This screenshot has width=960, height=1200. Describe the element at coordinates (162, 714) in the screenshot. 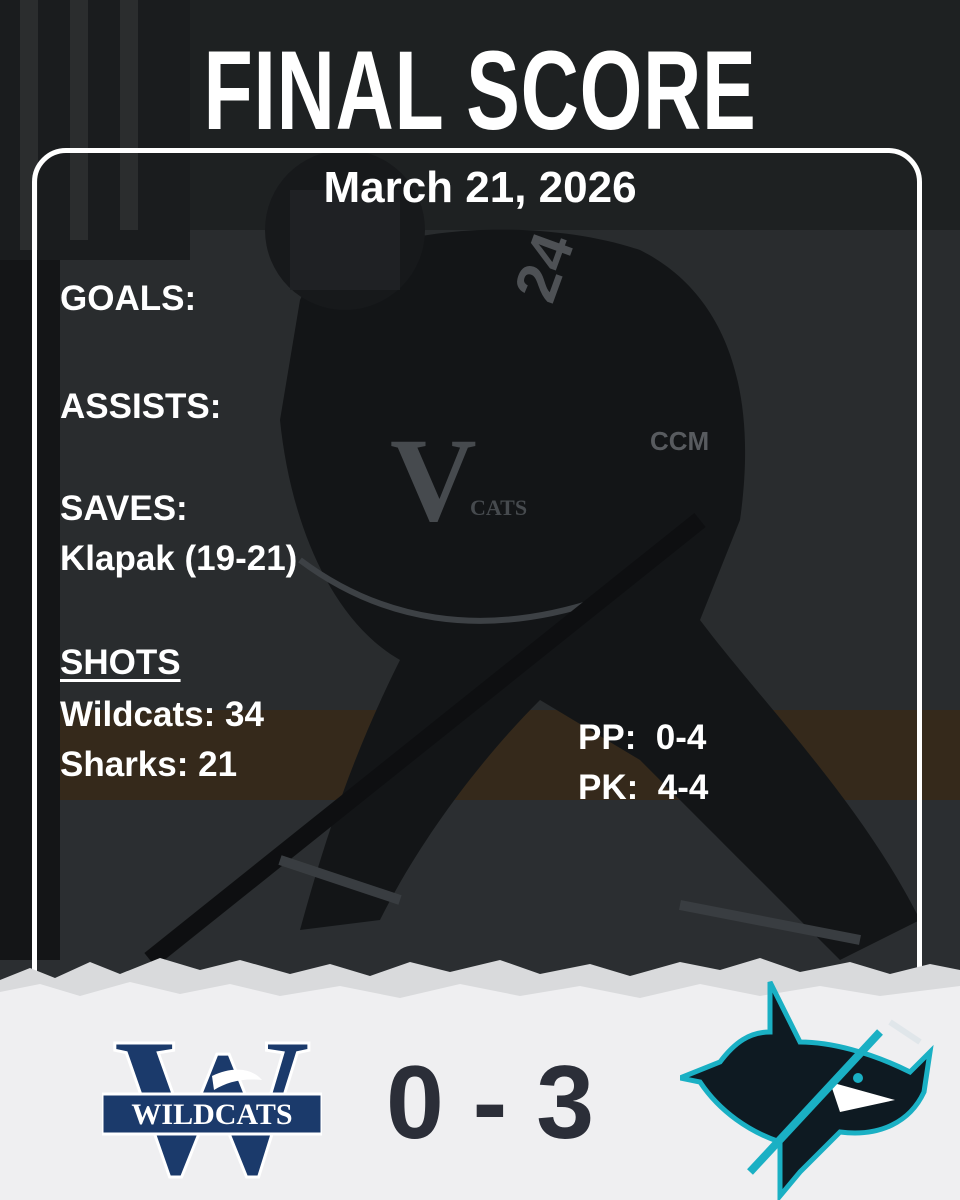

I see `shots-home: Wildcats: 34` at that location.